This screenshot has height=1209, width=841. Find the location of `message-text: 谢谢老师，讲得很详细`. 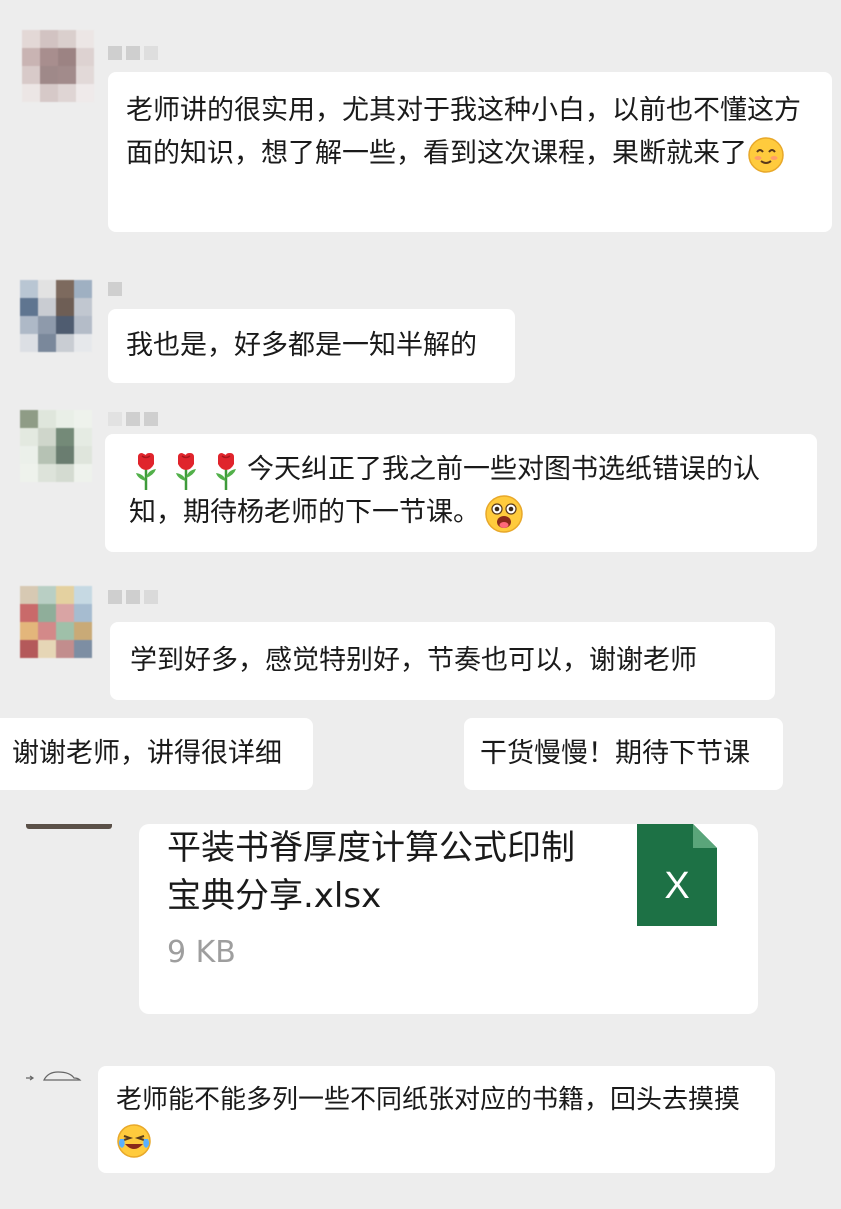

message-text: 谢谢老师，讲得很详细 is located at coordinates (147, 753).